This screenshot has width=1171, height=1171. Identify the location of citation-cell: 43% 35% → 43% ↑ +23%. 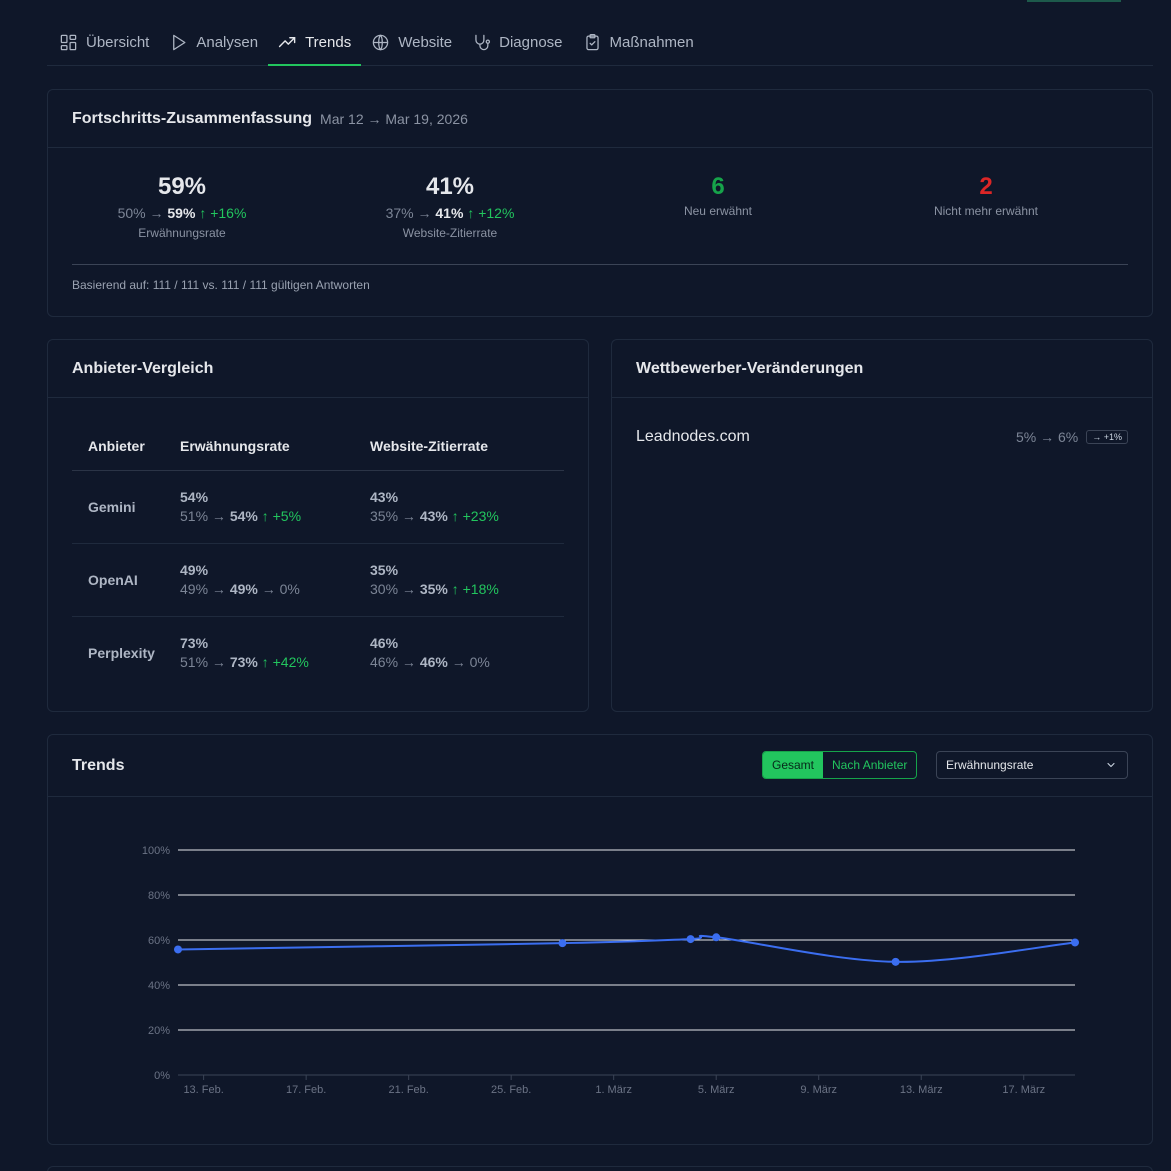
(467, 507).